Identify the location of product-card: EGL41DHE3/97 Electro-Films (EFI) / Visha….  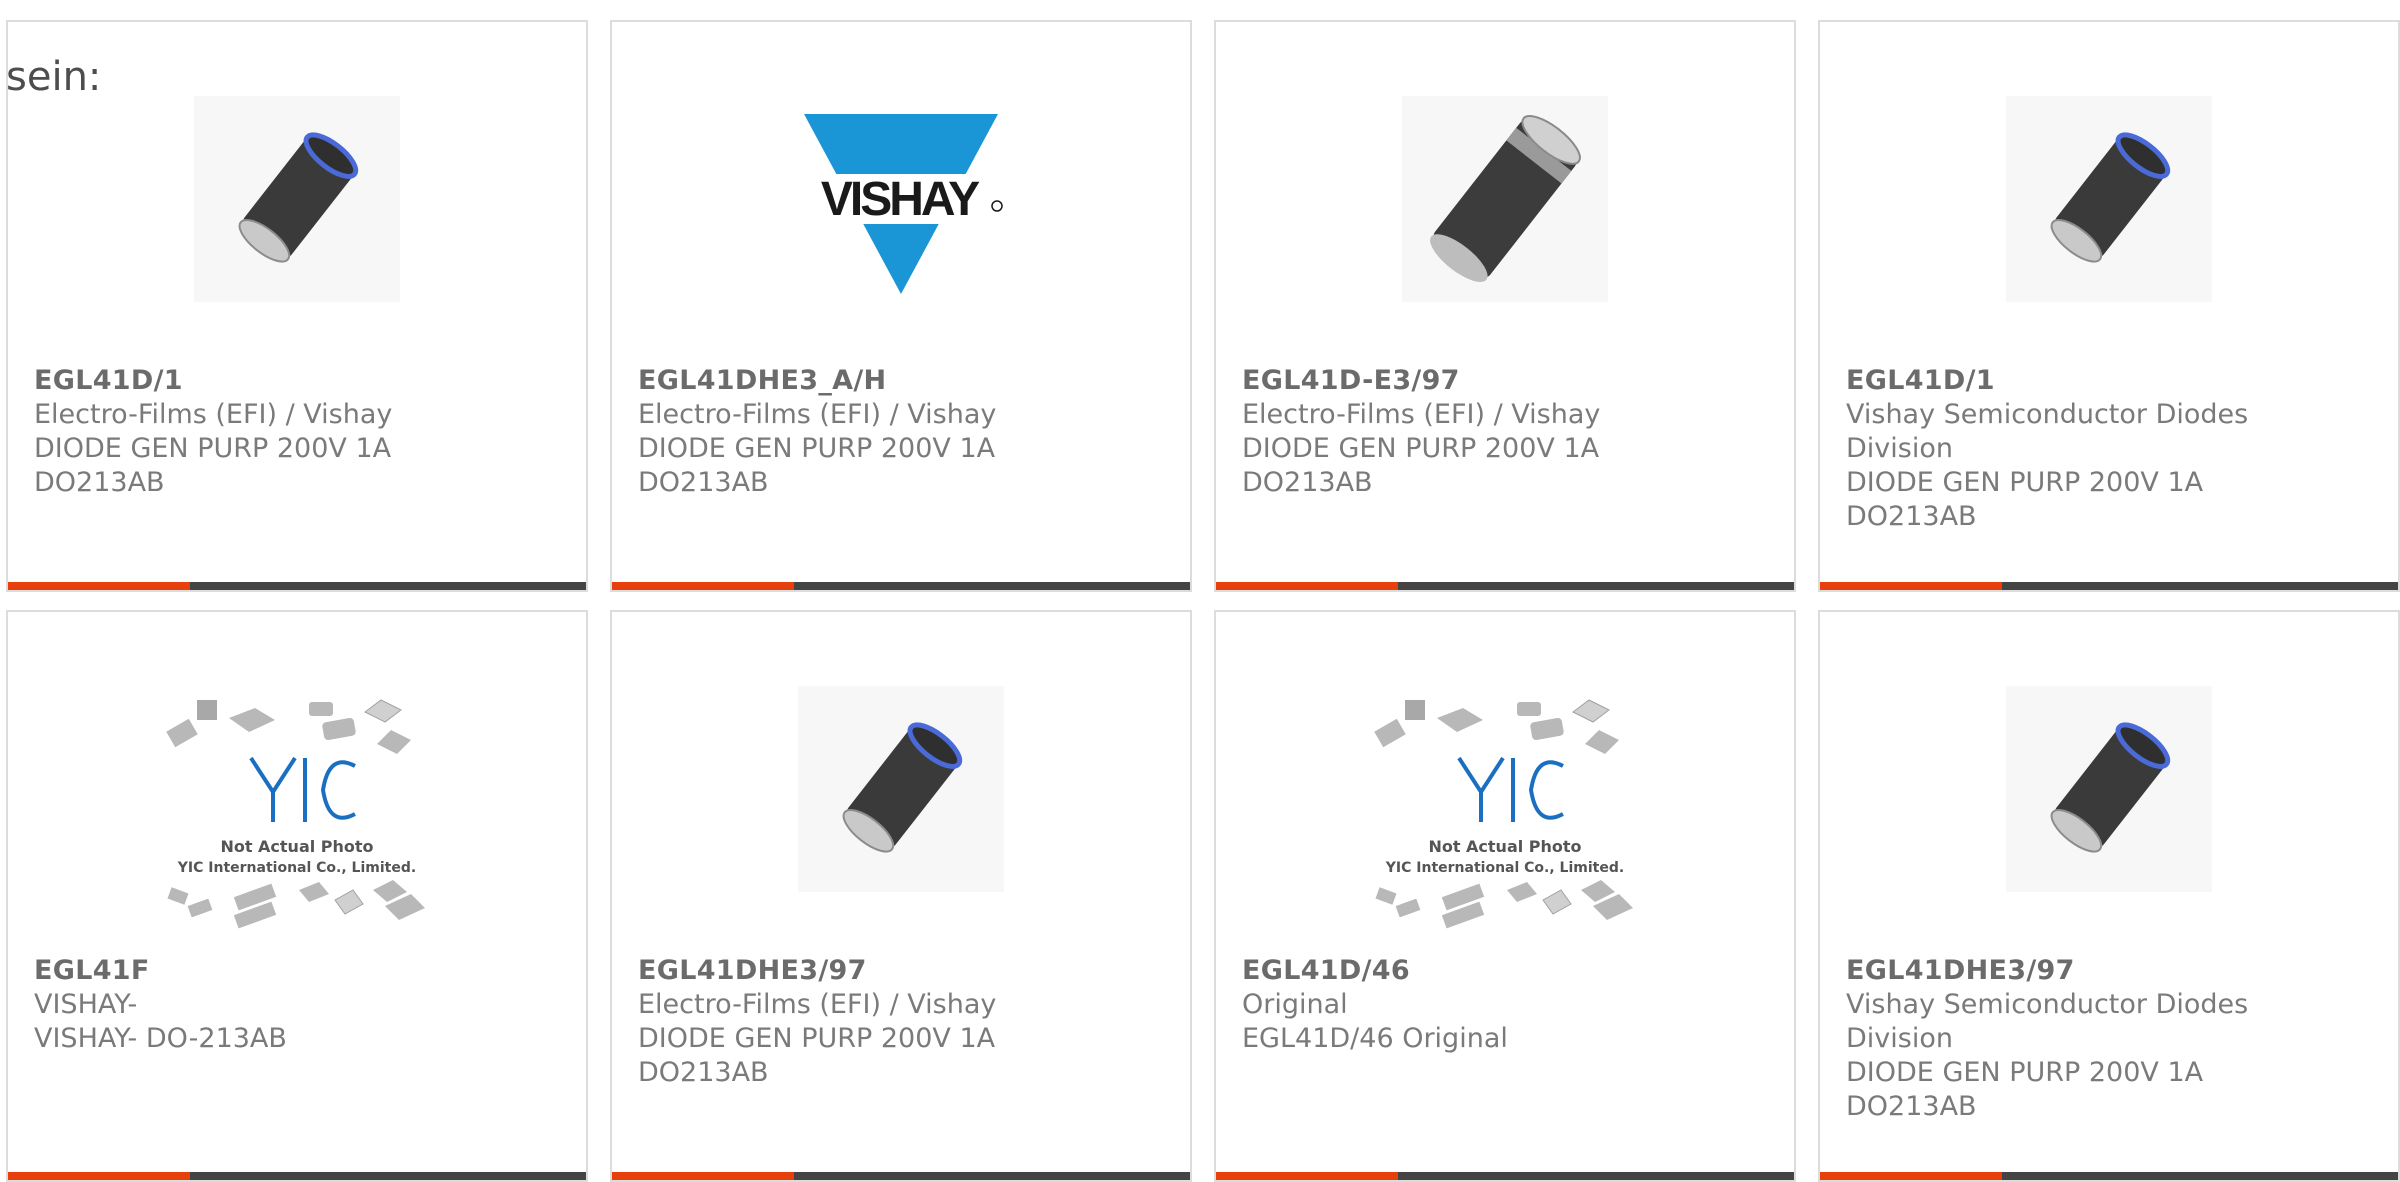
(901, 896).